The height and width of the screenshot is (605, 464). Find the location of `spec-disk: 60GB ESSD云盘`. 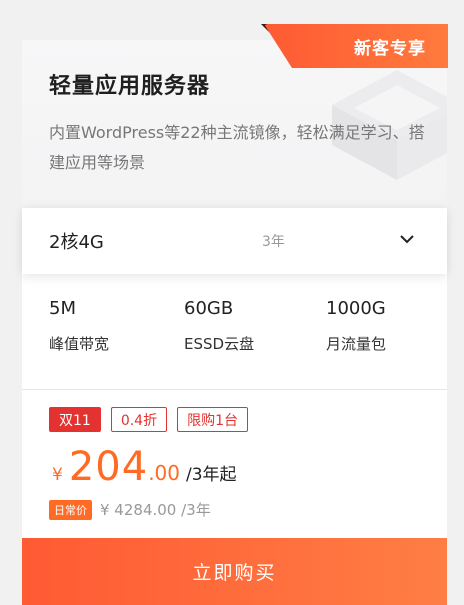

spec-disk: 60GB ESSD云盘 is located at coordinates (219, 326).